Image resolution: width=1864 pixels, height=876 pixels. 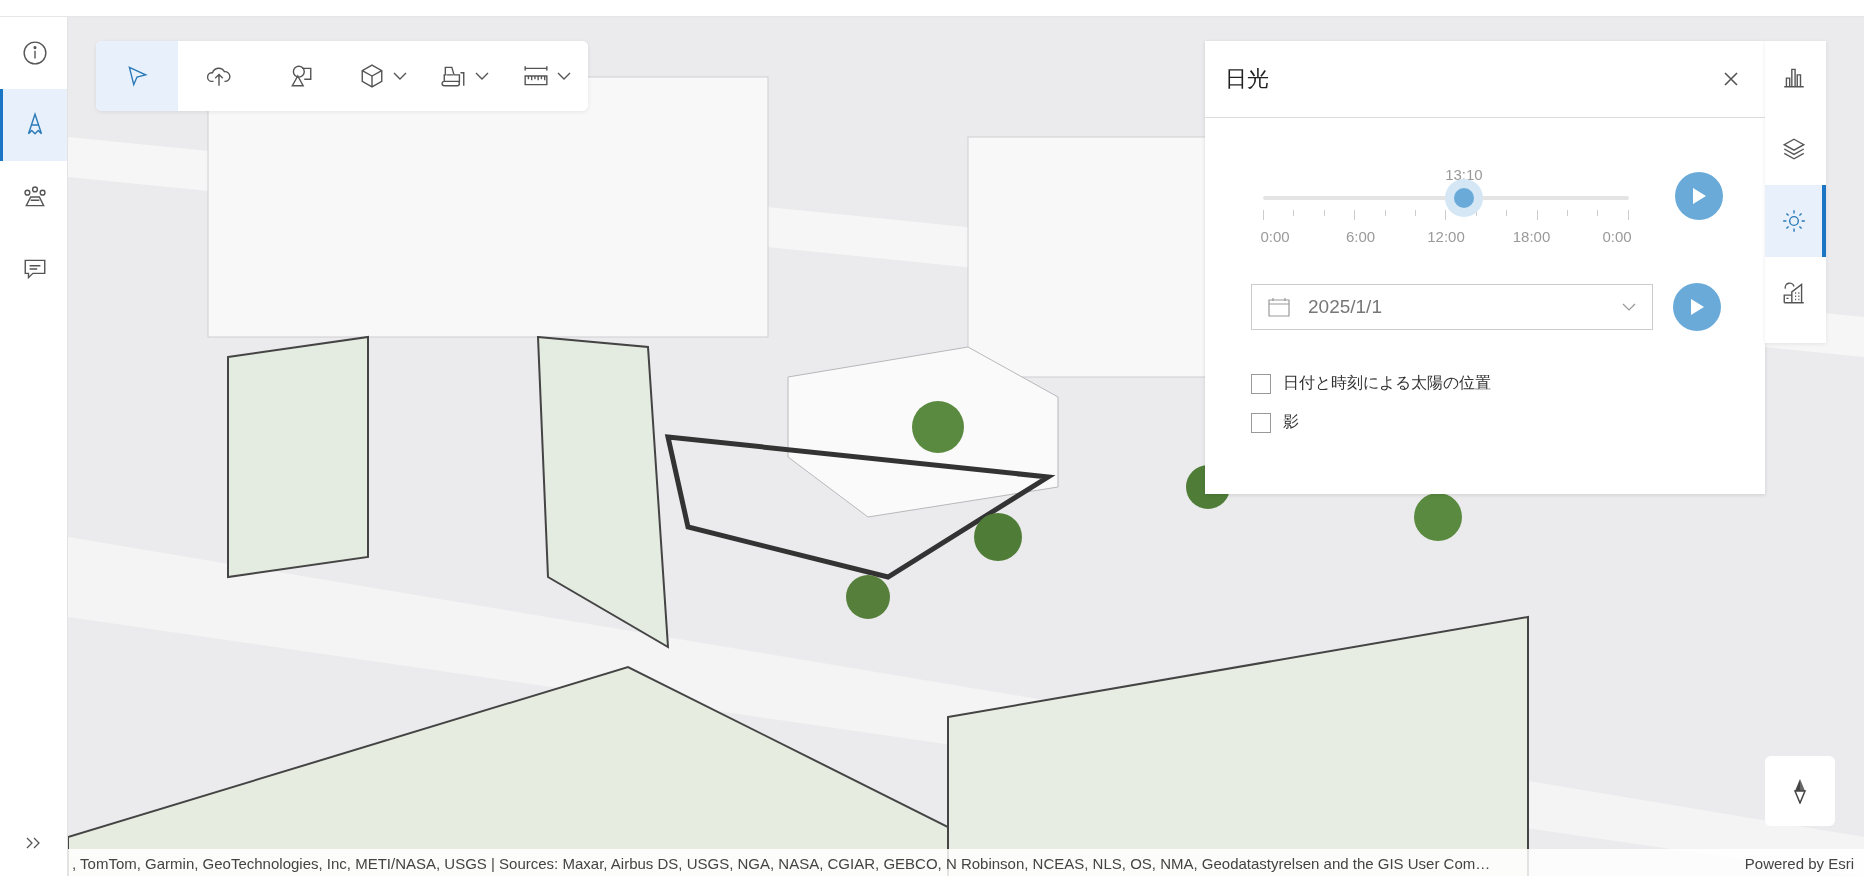 What do you see at coordinates (1629, 307) in the screenshot?
I see `chevron-down-icon` at bounding box center [1629, 307].